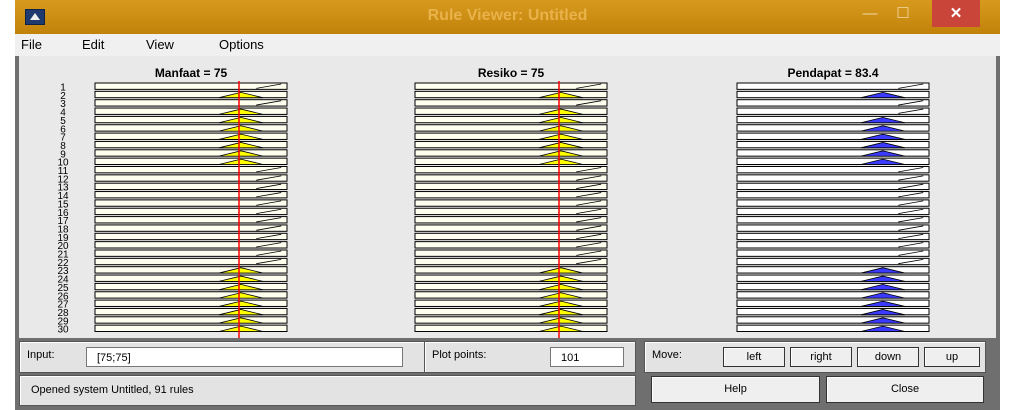 The width and height of the screenshot is (1011, 410). Describe the element at coordinates (952, 357) in the screenshot. I see `move-up-button: up` at that location.